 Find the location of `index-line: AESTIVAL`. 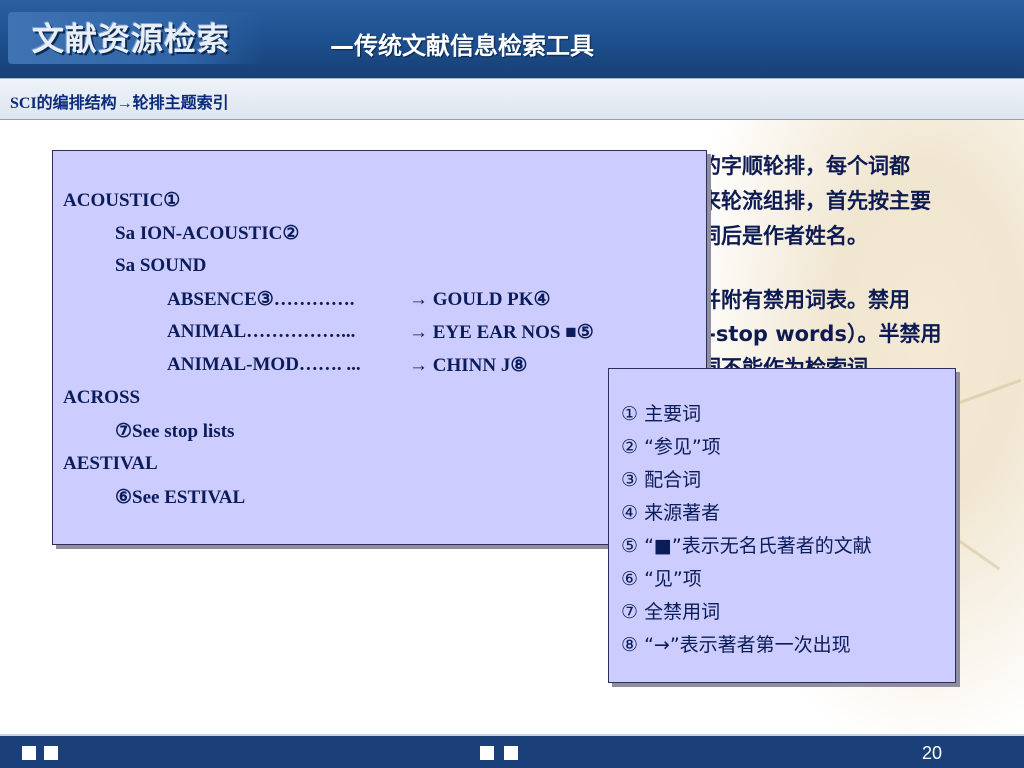

index-line: AESTIVAL is located at coordinates (110, 463).